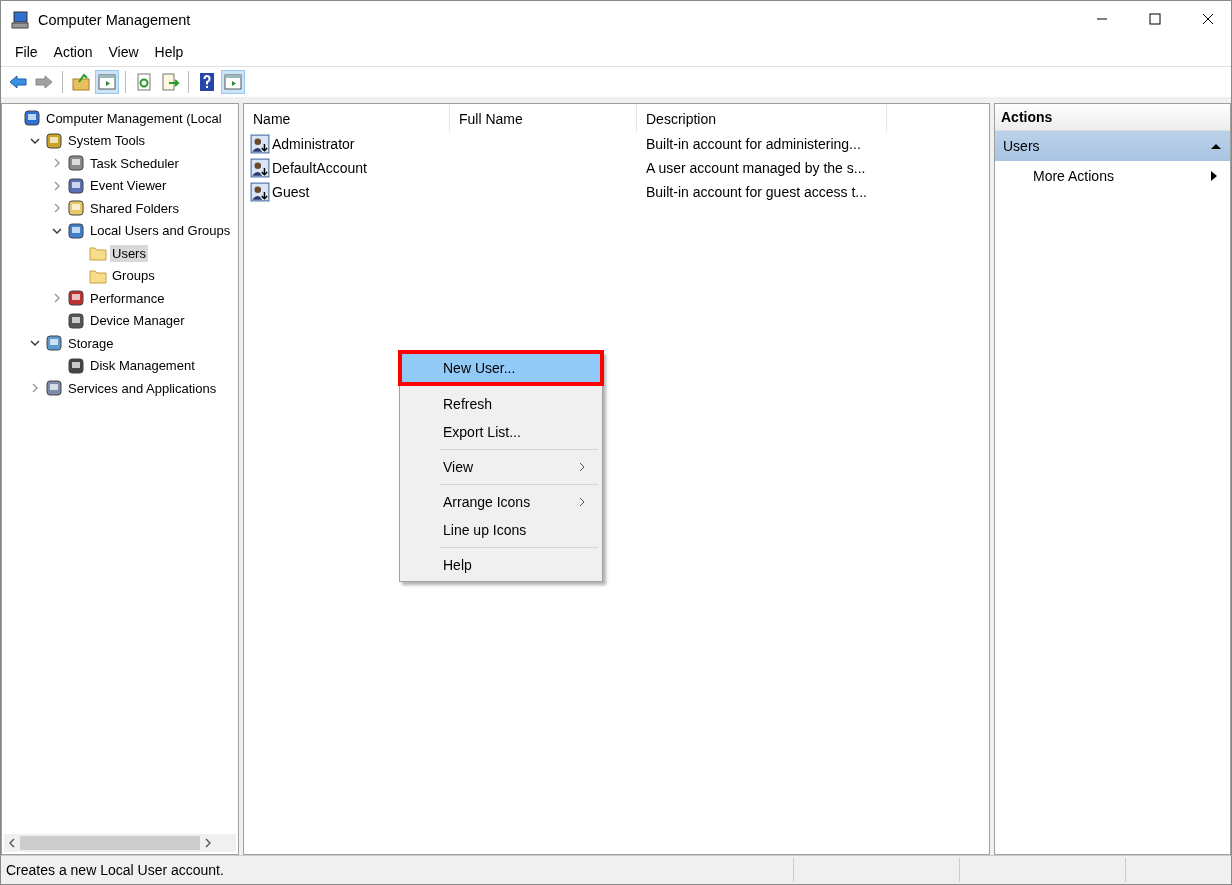 This screenshot has width=1232, height=885. Describe the element at coordinates (1216, 146) in the screenshot. I see `collapse-triangle-icon` at that location.